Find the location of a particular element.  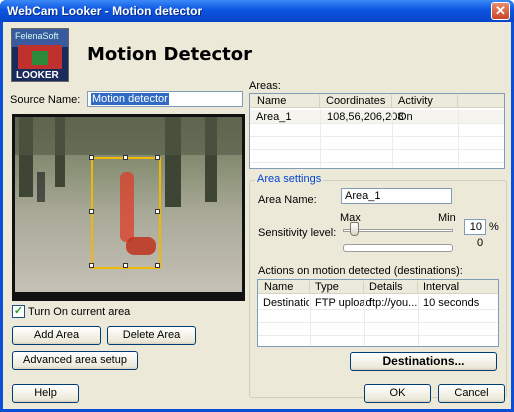

sensitivity-min-label: Min is located at coordinates (447, 218).